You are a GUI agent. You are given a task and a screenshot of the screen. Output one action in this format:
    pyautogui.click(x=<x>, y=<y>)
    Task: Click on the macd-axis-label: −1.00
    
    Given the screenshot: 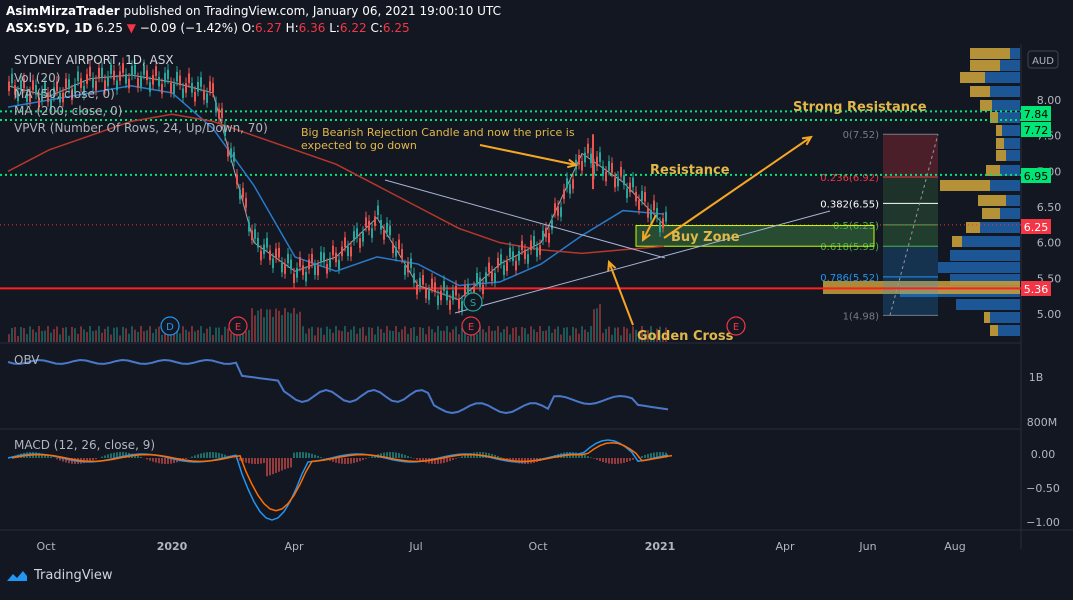 What is the action you would take?
    pyautogui.click(x=1043, y=522)
    